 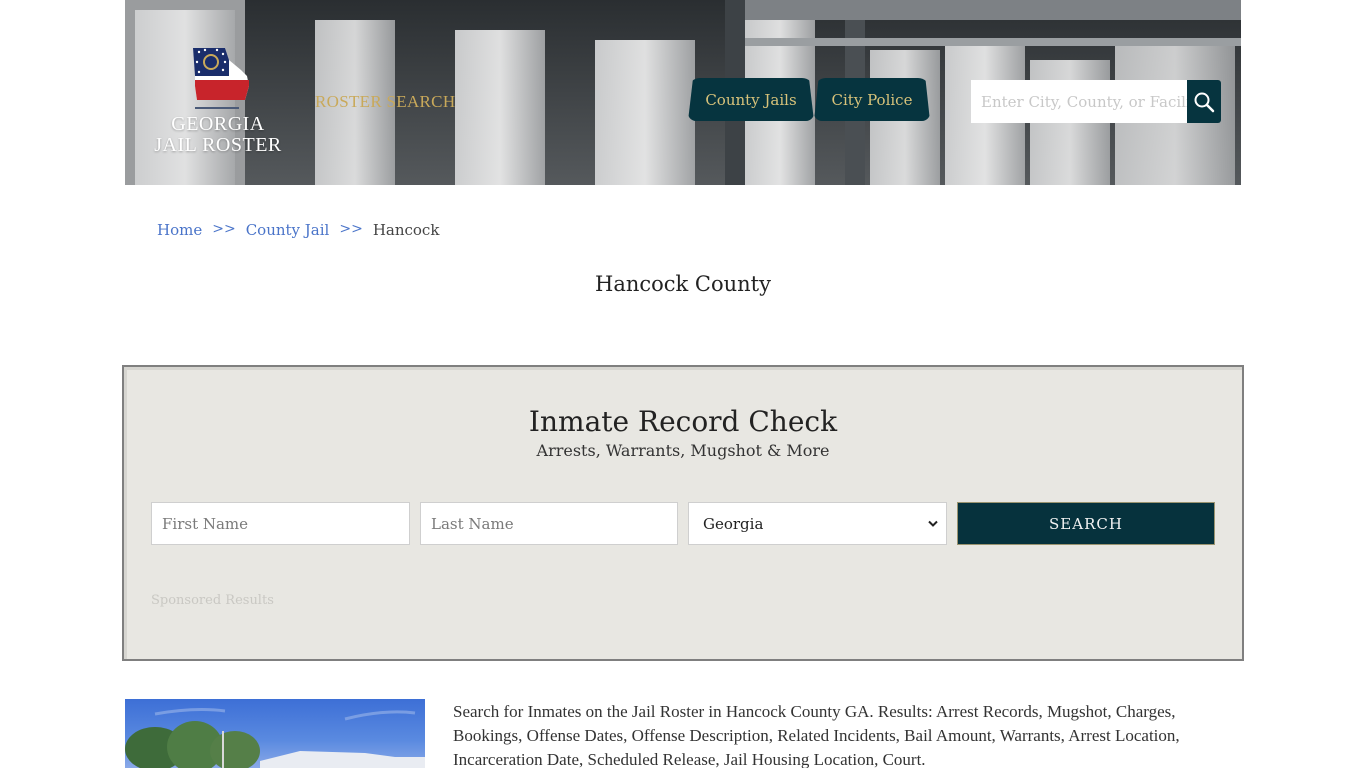 I want to click on breadcrumb-home: Home, so click(x=179, y=230).